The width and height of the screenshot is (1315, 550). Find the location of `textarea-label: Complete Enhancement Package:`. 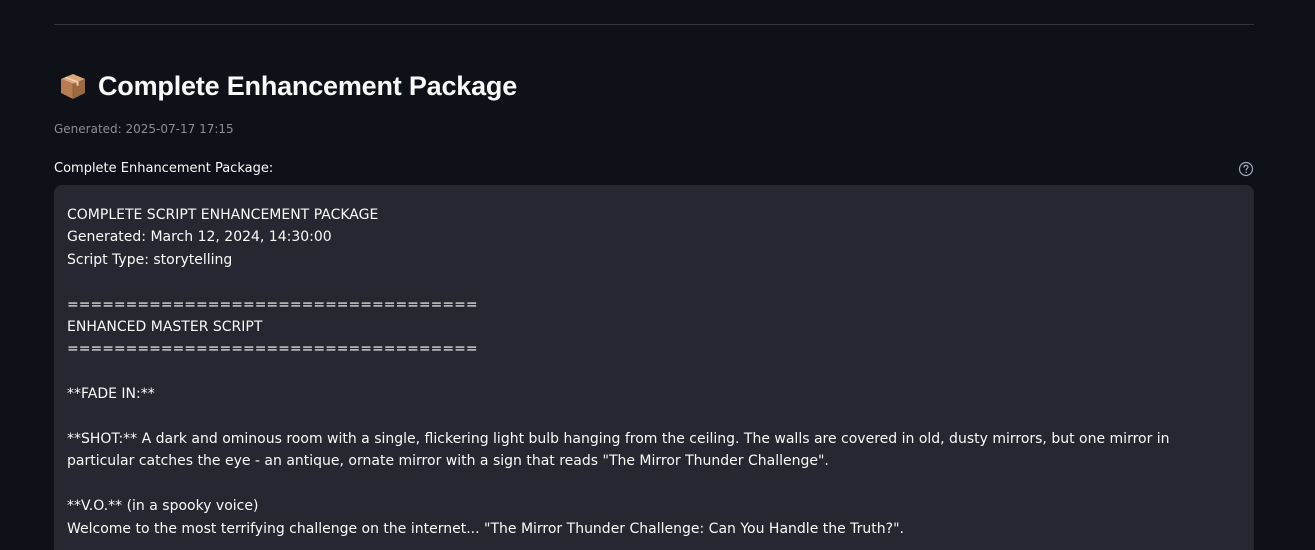

textarea-label: Complete Enhancement Package: is located at coordinates (164, 168).